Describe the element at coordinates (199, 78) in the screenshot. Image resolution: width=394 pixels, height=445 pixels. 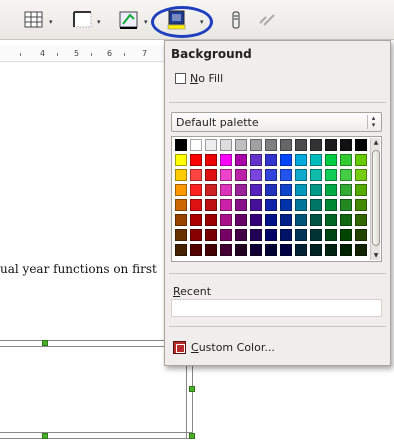
I see `no-fill-option: No Fill` at that location.